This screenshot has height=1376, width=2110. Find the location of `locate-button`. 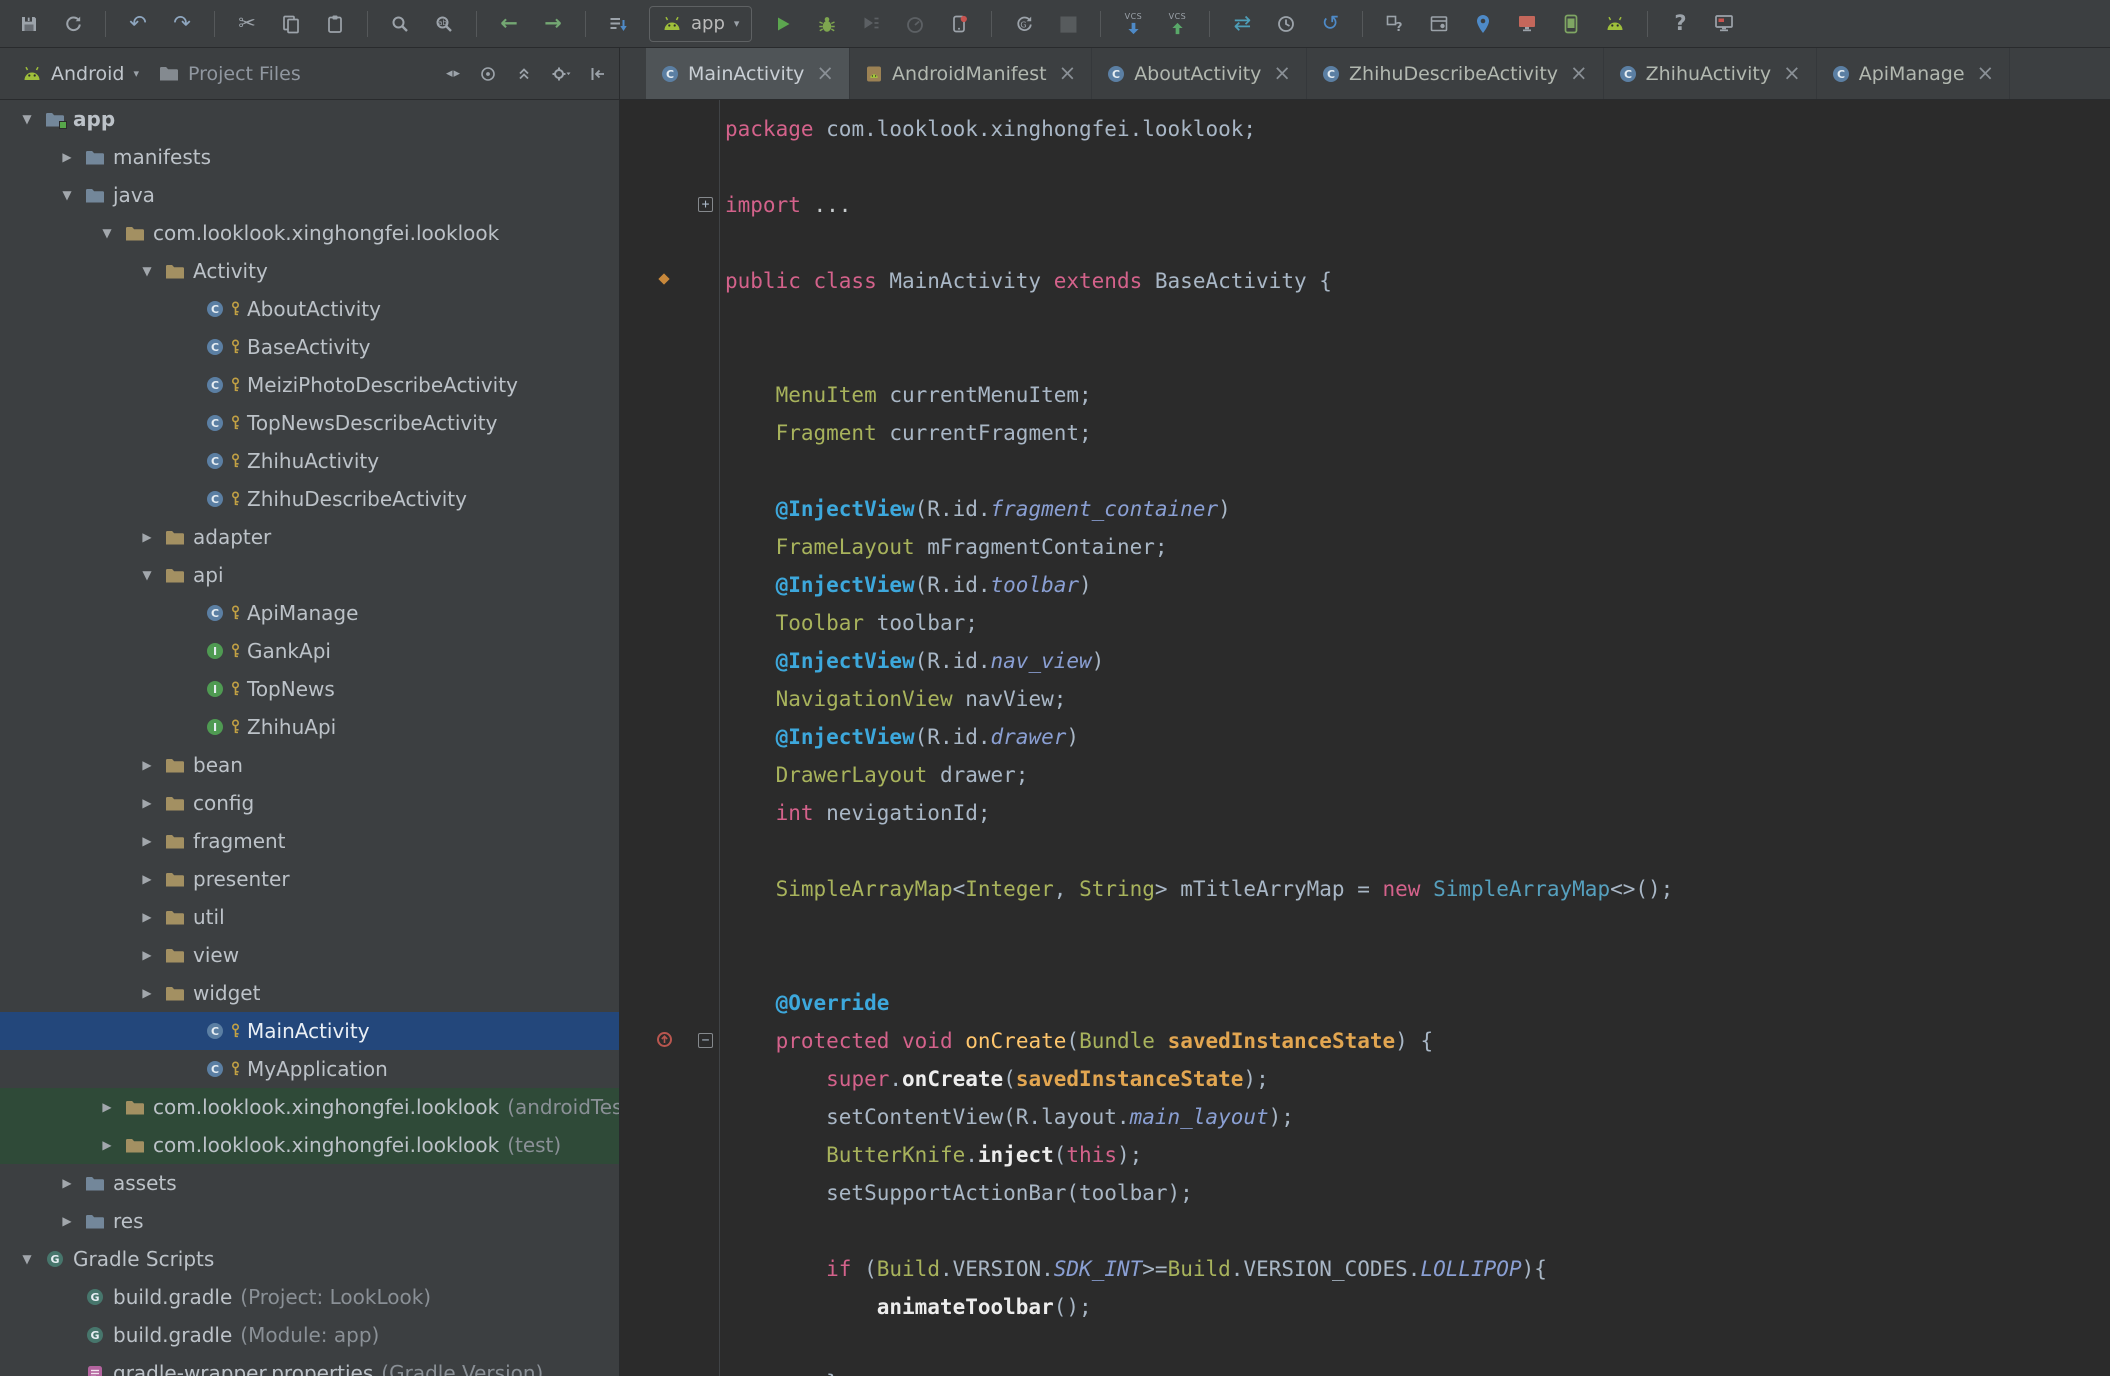

locate-button is located at coordinates (488, 74).